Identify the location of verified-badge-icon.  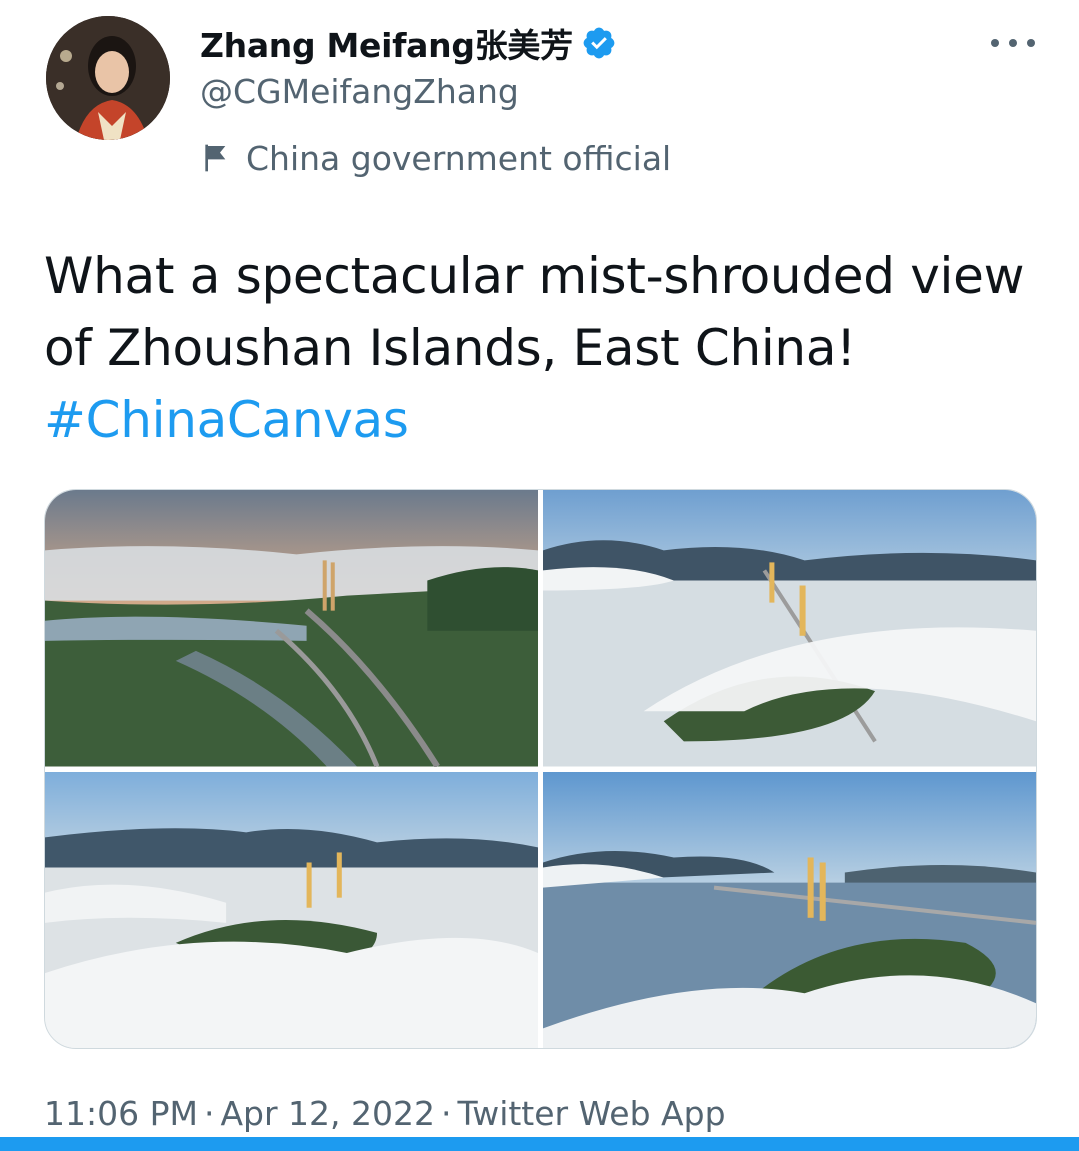
(599, 43).